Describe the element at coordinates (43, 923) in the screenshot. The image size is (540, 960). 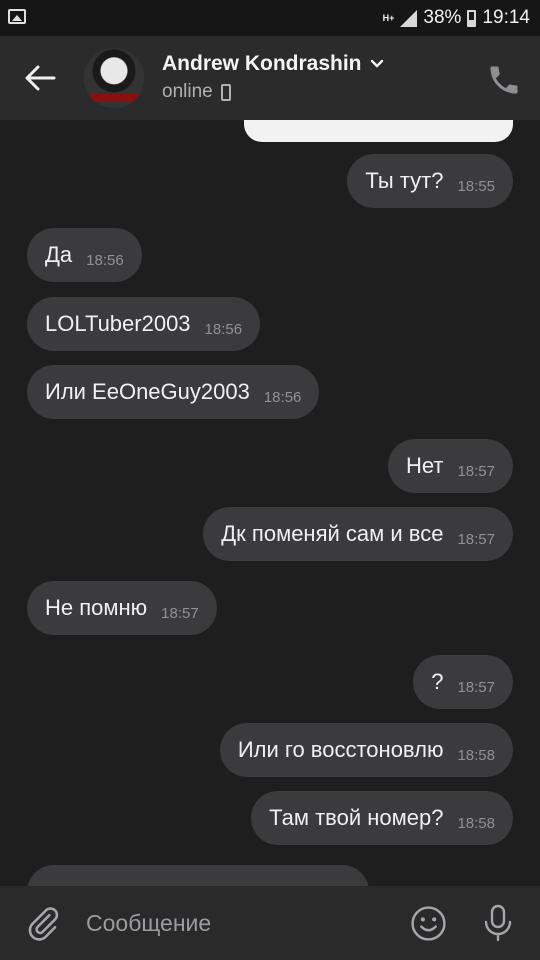
I see `paperclip-icon` at that location.